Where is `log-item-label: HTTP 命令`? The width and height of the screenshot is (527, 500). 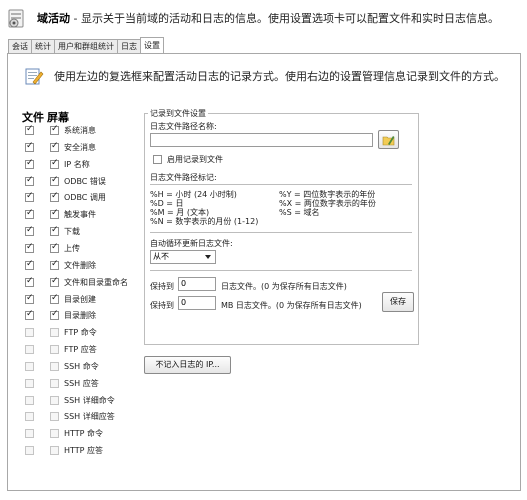
log-item-label: HTTP 命令 is located at coordinates (84, 433).